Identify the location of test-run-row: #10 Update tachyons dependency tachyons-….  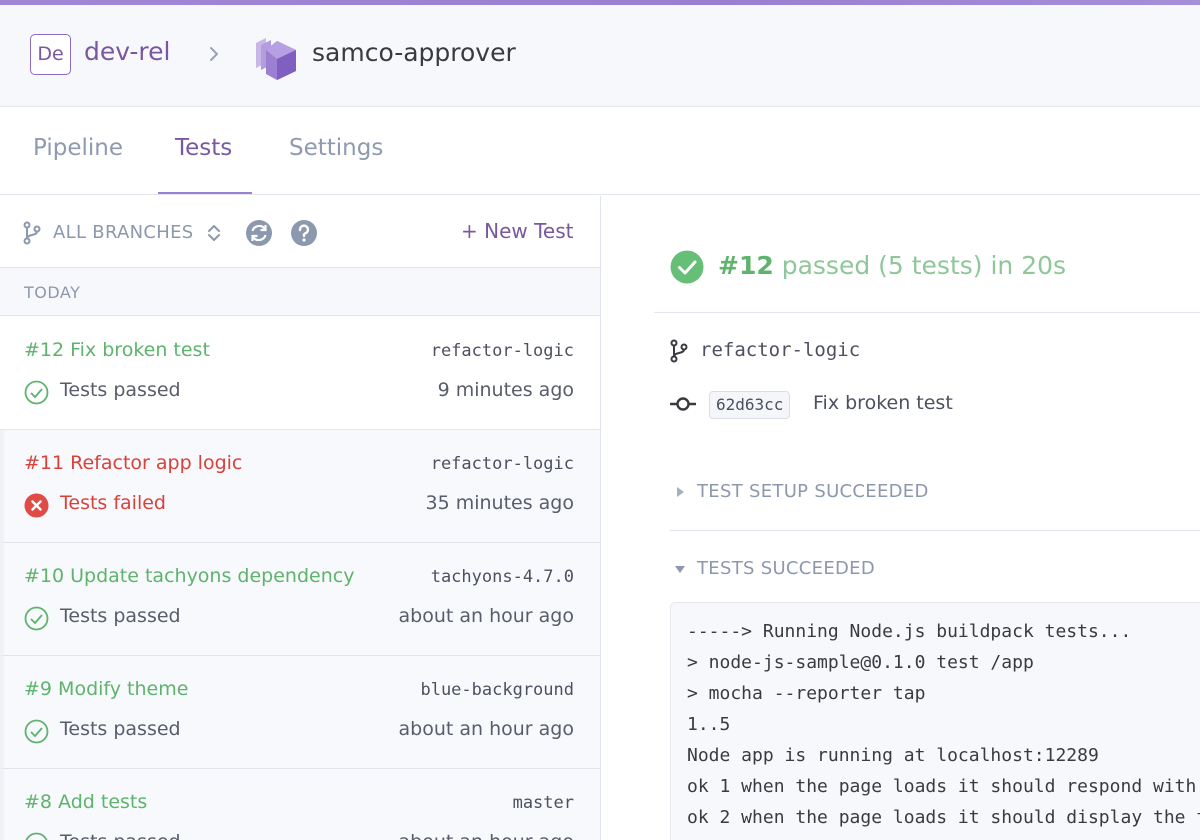
(300, 599).